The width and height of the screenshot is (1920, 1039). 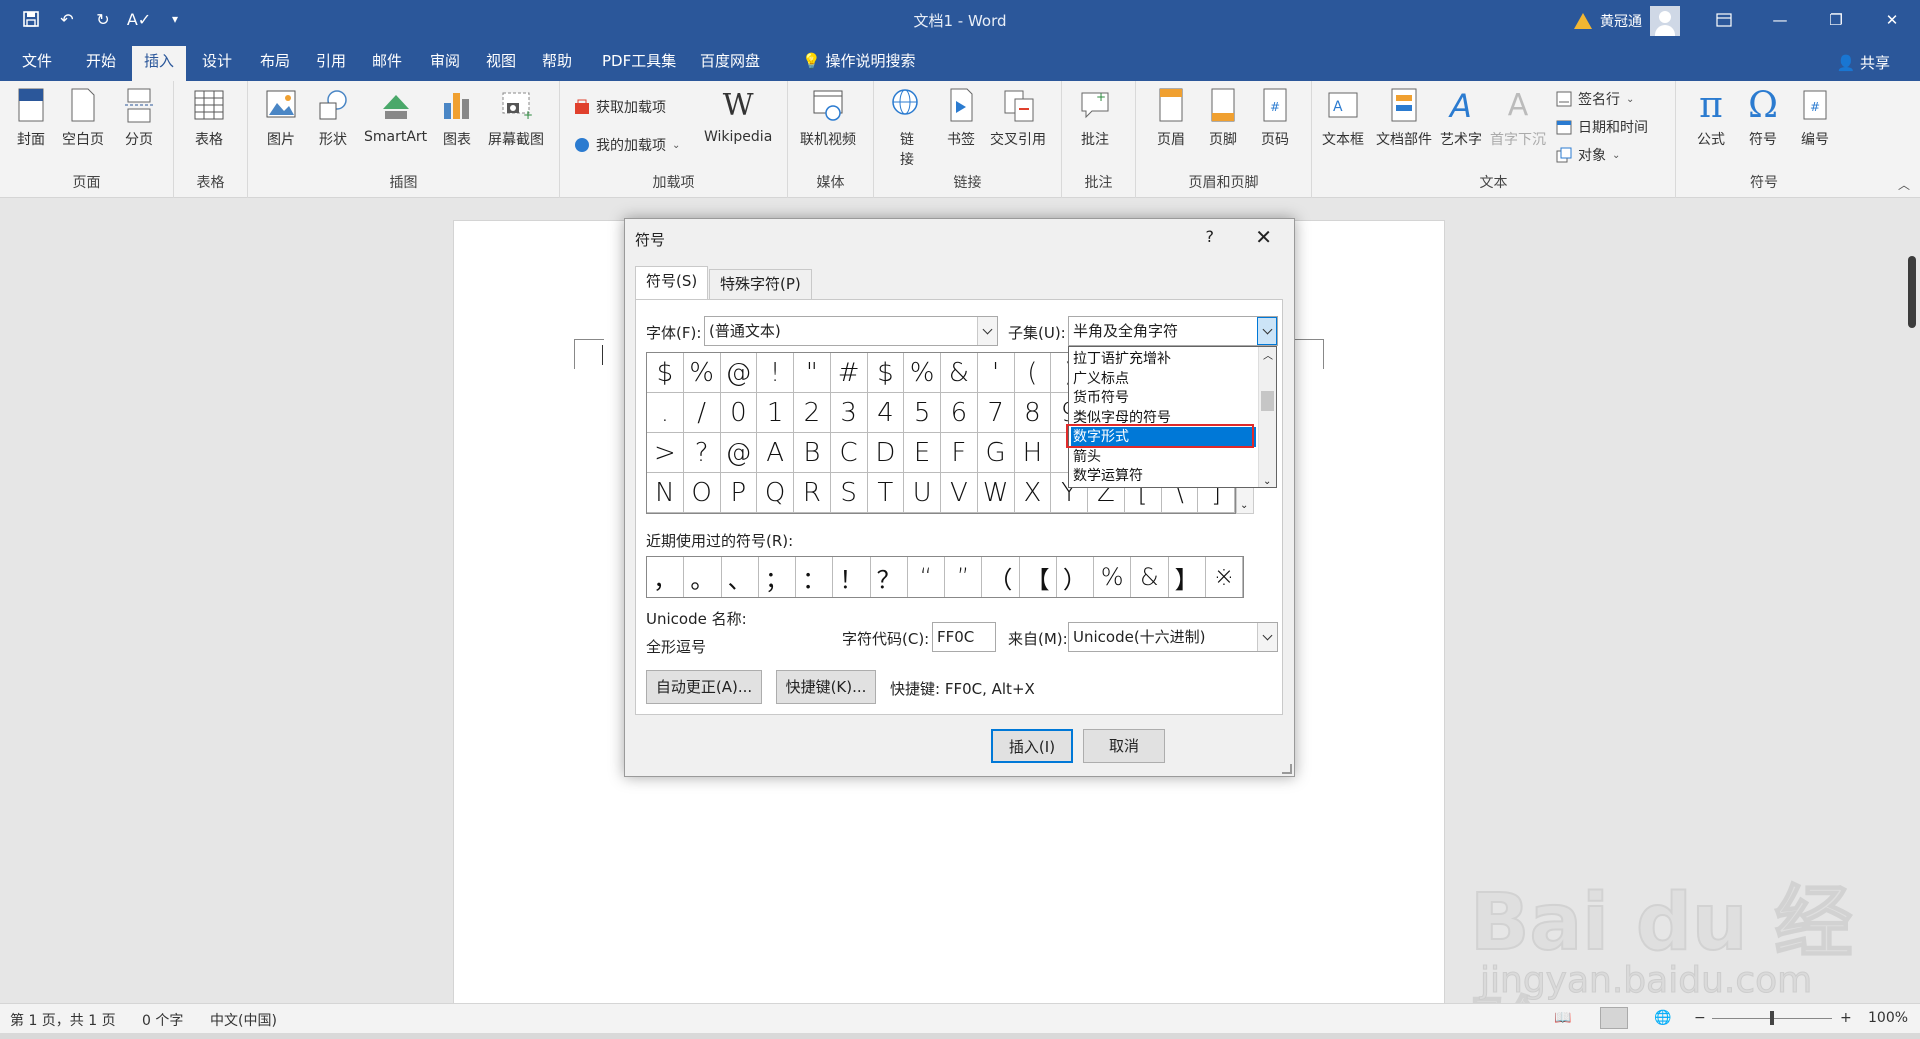 What do you see at coordinates (217, 63) in the screenshot?
I see `tab-design: 设计` at bounding box center [217, 63].